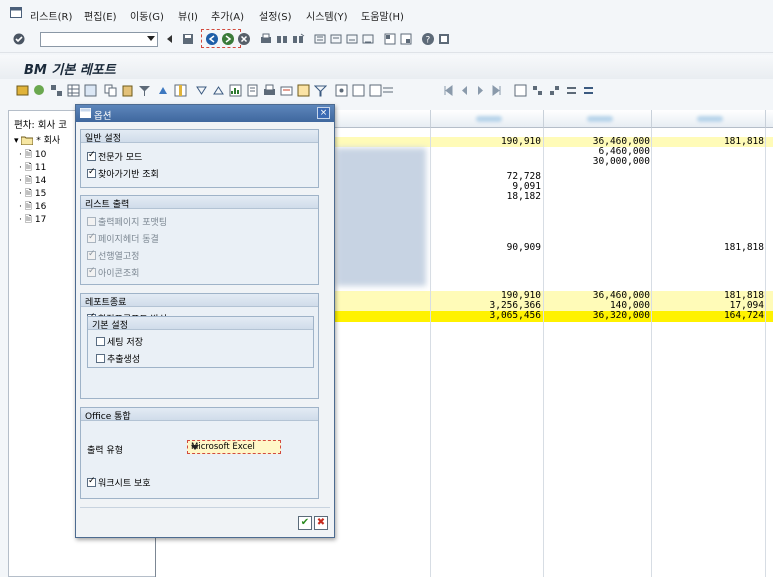 Image resolution: width=773 pixels, height=577 pixels. What do you see at coordinates (218, 90) in the screenshot?
I see `sort-descending-icon` at bounding box center [218, 90].